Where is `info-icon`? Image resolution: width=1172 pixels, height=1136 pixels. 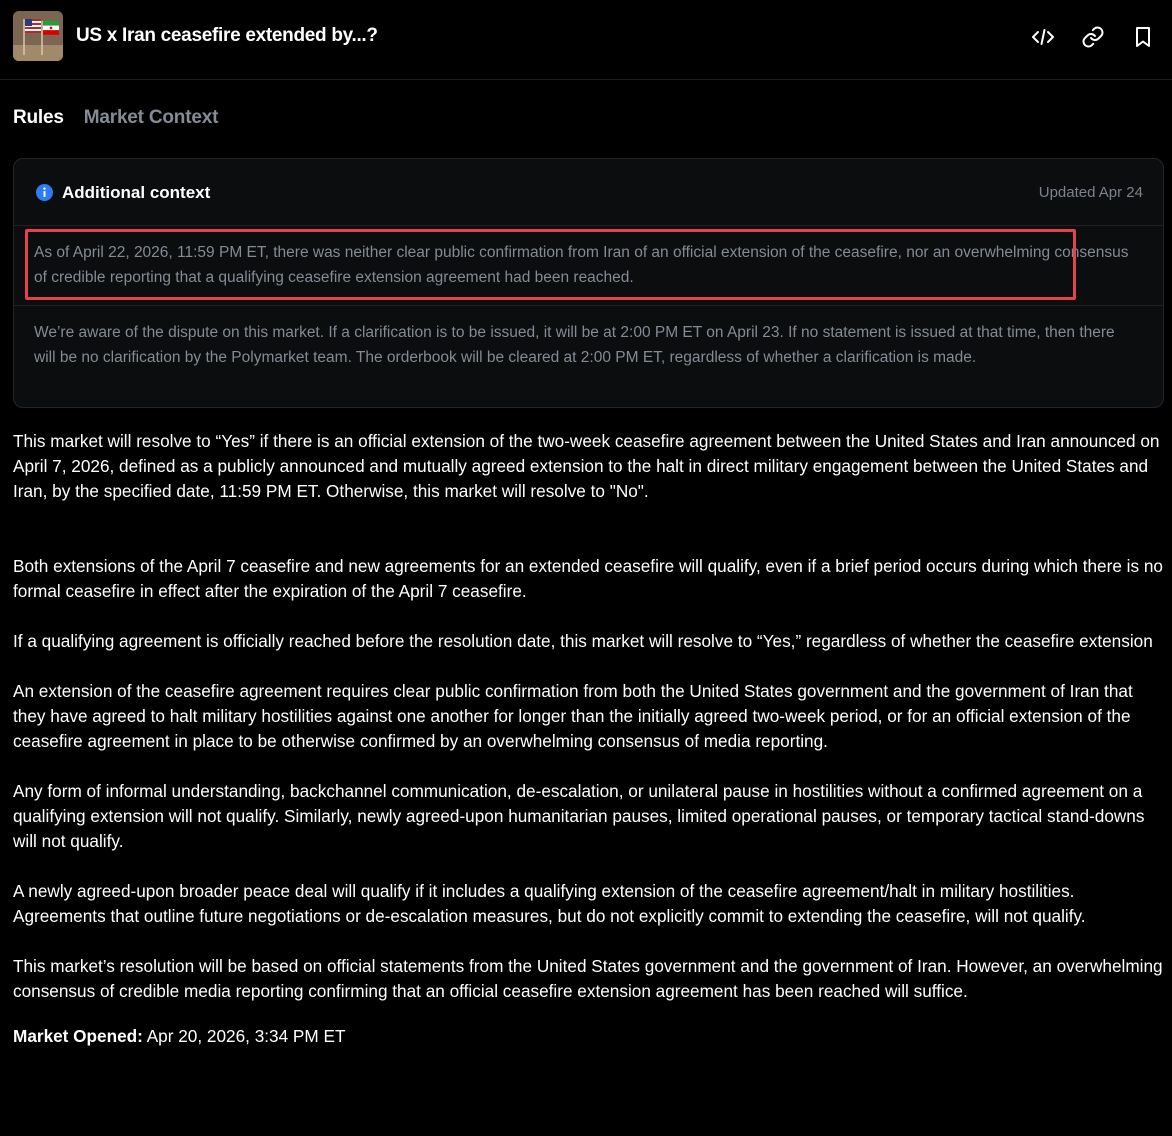
info-icon is located at coordinates (44, 192).